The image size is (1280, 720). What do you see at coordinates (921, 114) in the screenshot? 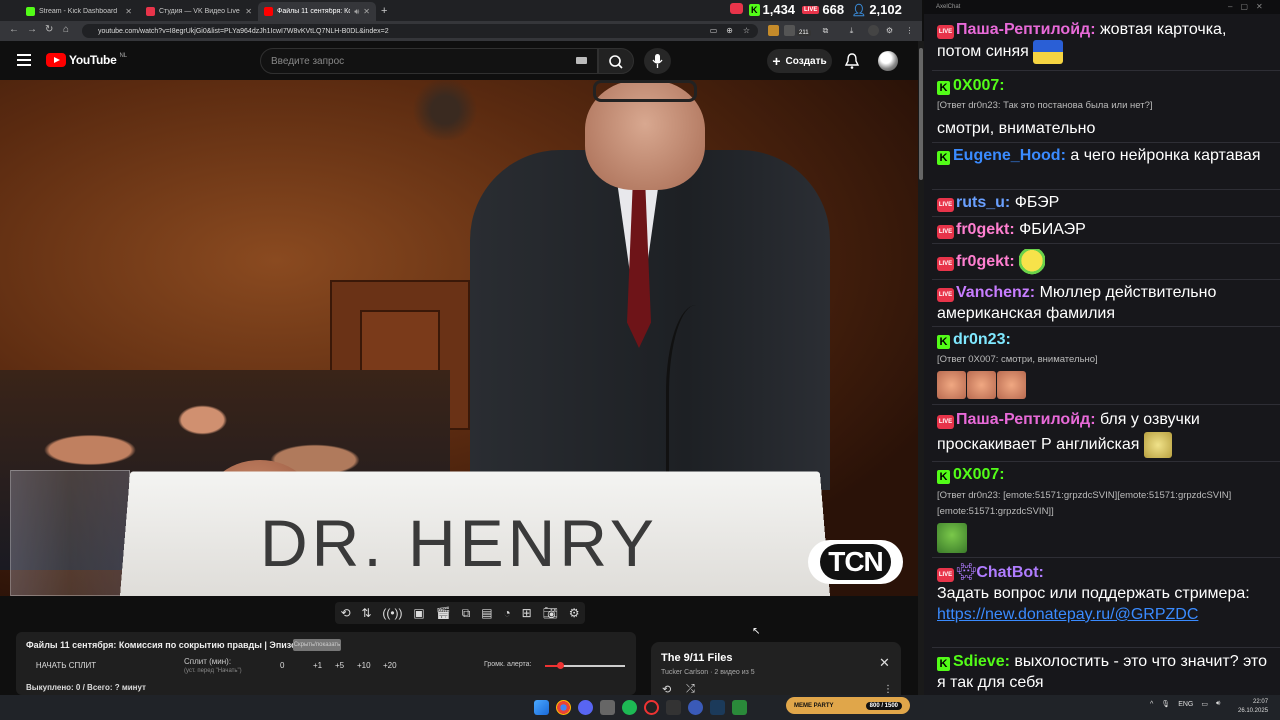
I see `scrollbar-thumb` at bounding box center [921, 114].